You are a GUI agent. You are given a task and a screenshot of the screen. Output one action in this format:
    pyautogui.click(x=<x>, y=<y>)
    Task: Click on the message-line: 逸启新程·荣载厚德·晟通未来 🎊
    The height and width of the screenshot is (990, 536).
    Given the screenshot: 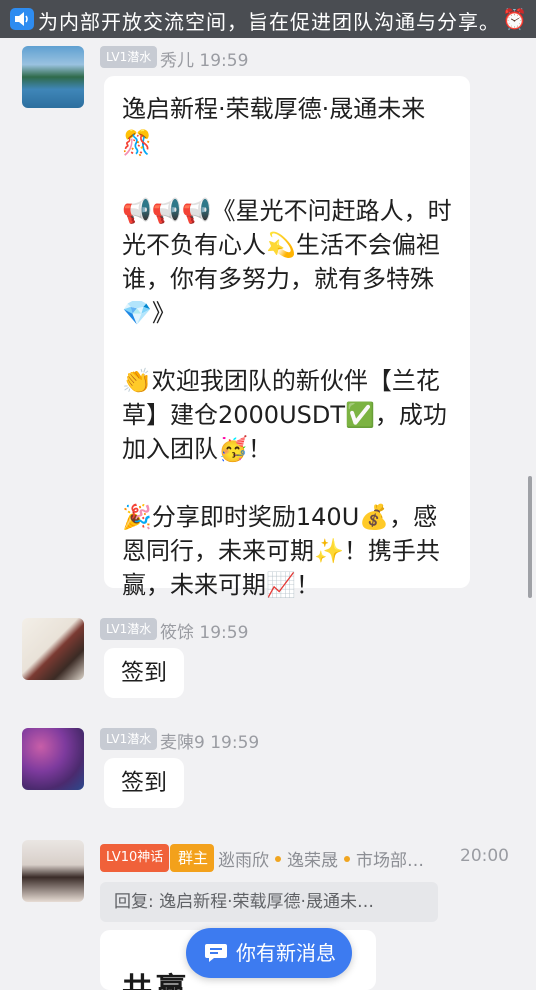 What is the action you would take?
    pyautogui.click(x=274, y=126)
    